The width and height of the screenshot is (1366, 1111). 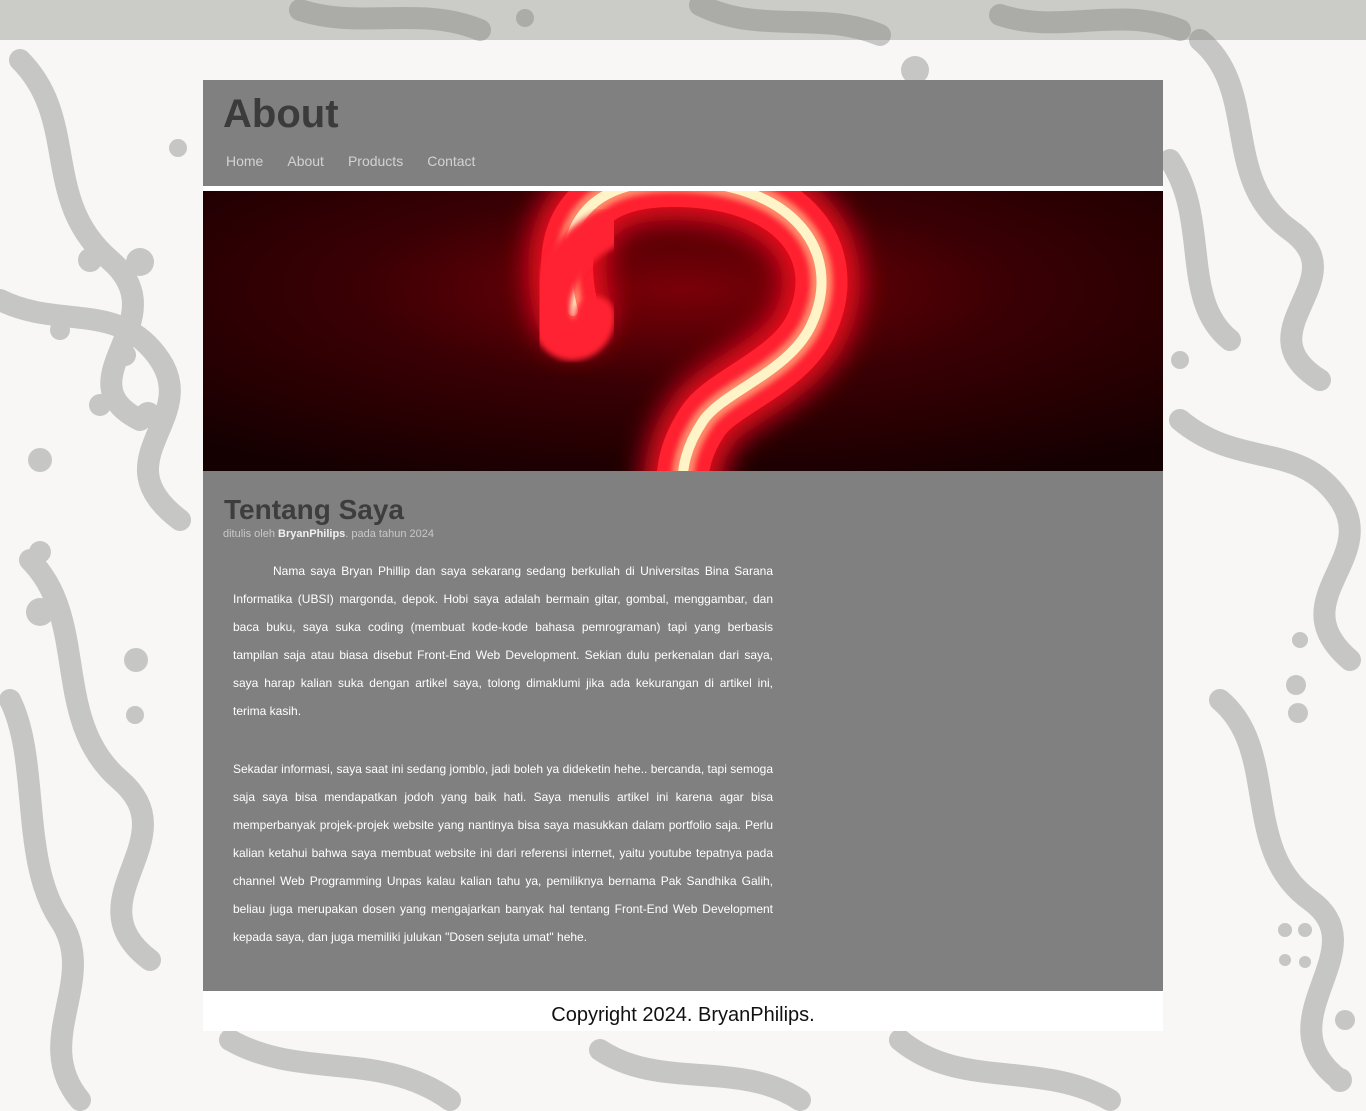 What do you see at coordinates (281, 114) in the screenshot?
I see `page-title: About` at bounding box center [281, 114].